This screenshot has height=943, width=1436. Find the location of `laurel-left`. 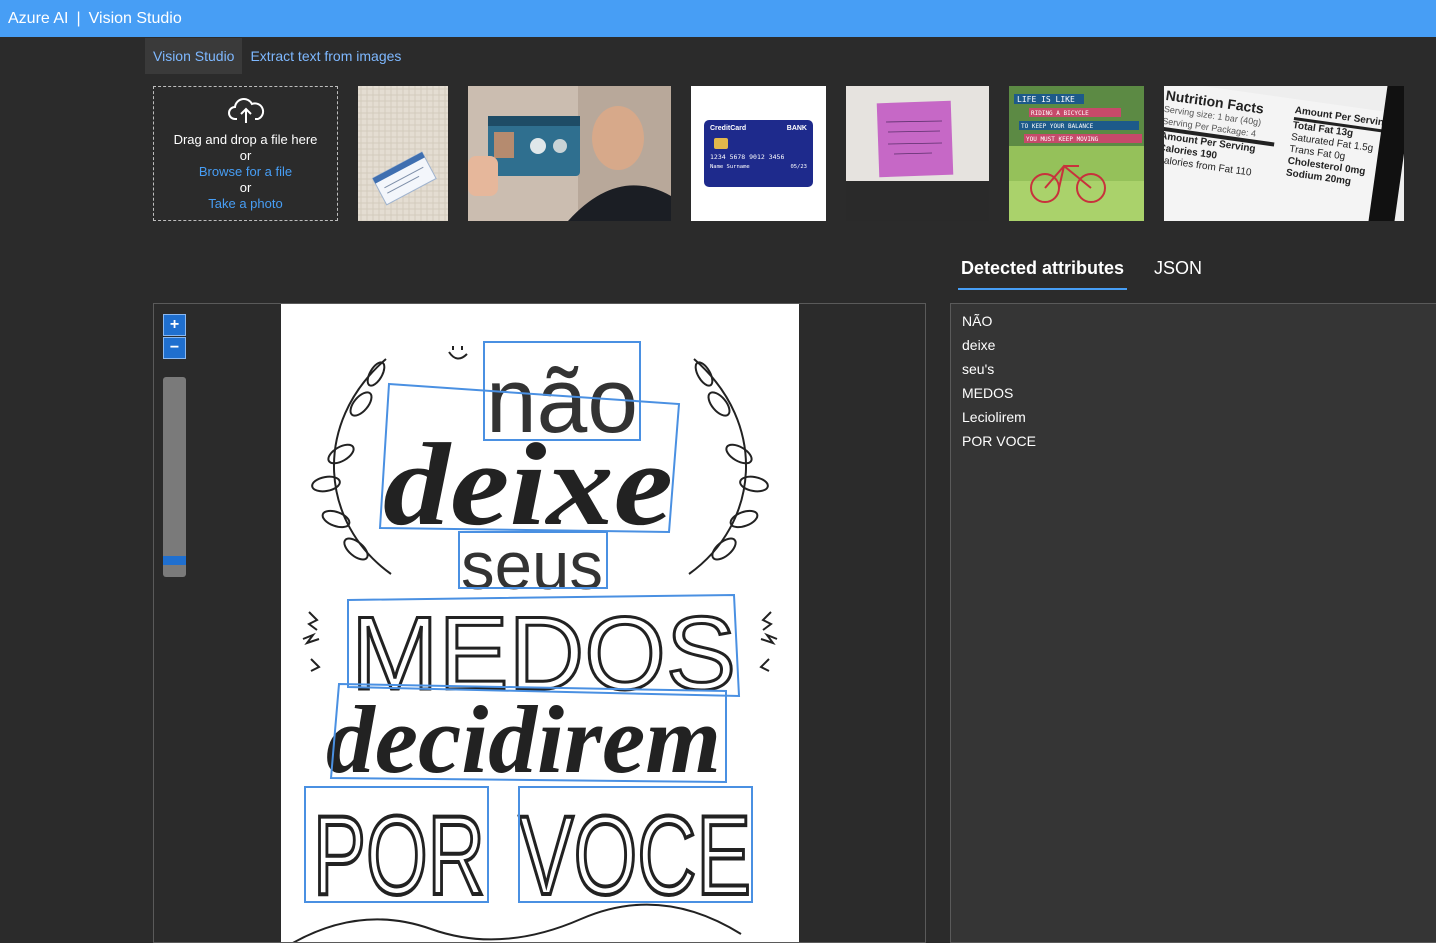

laurel-left is located at coordinates (351, 466).